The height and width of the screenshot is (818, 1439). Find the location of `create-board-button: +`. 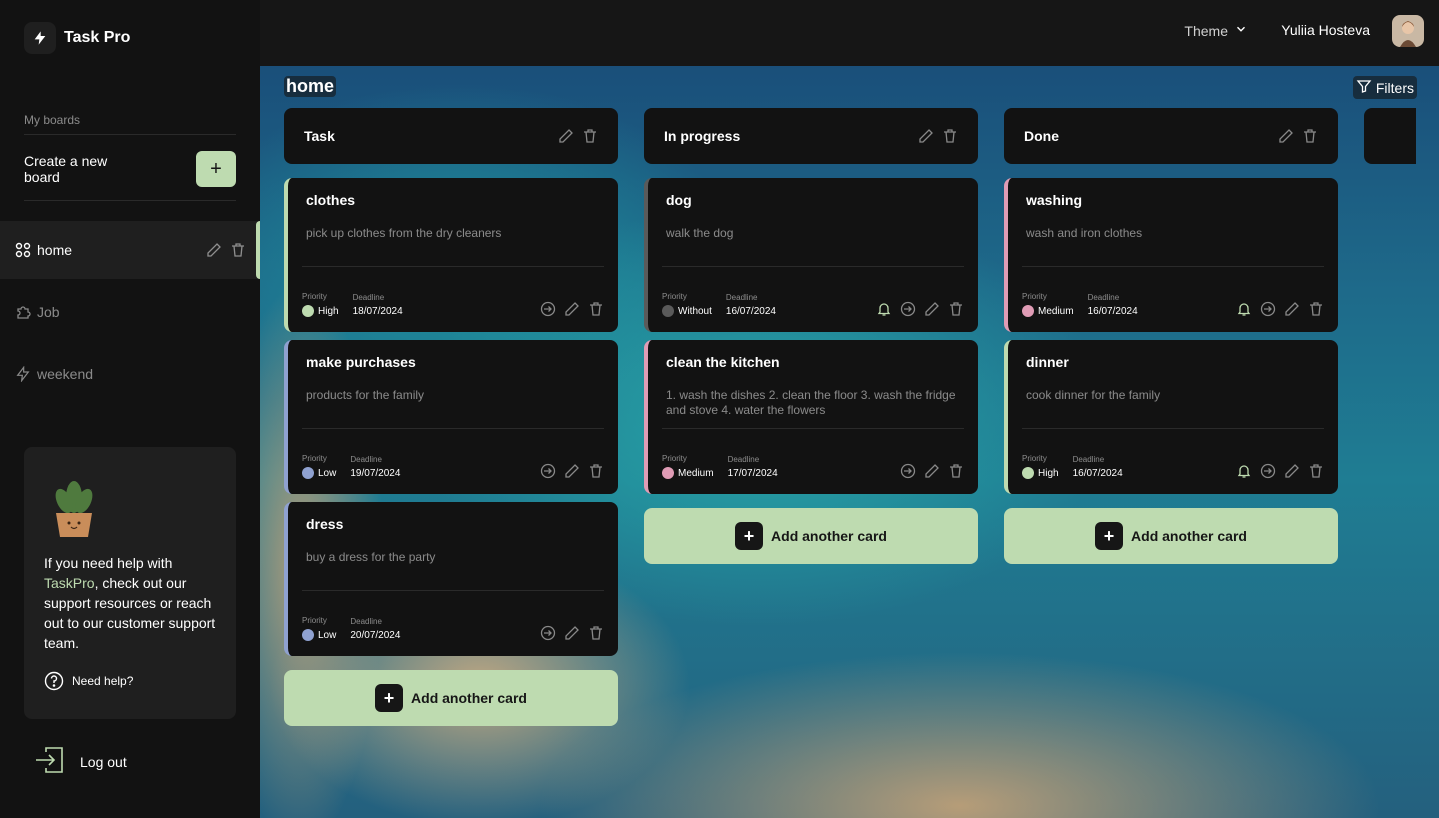

create-board-button: + is located at coordinates (216, 169).